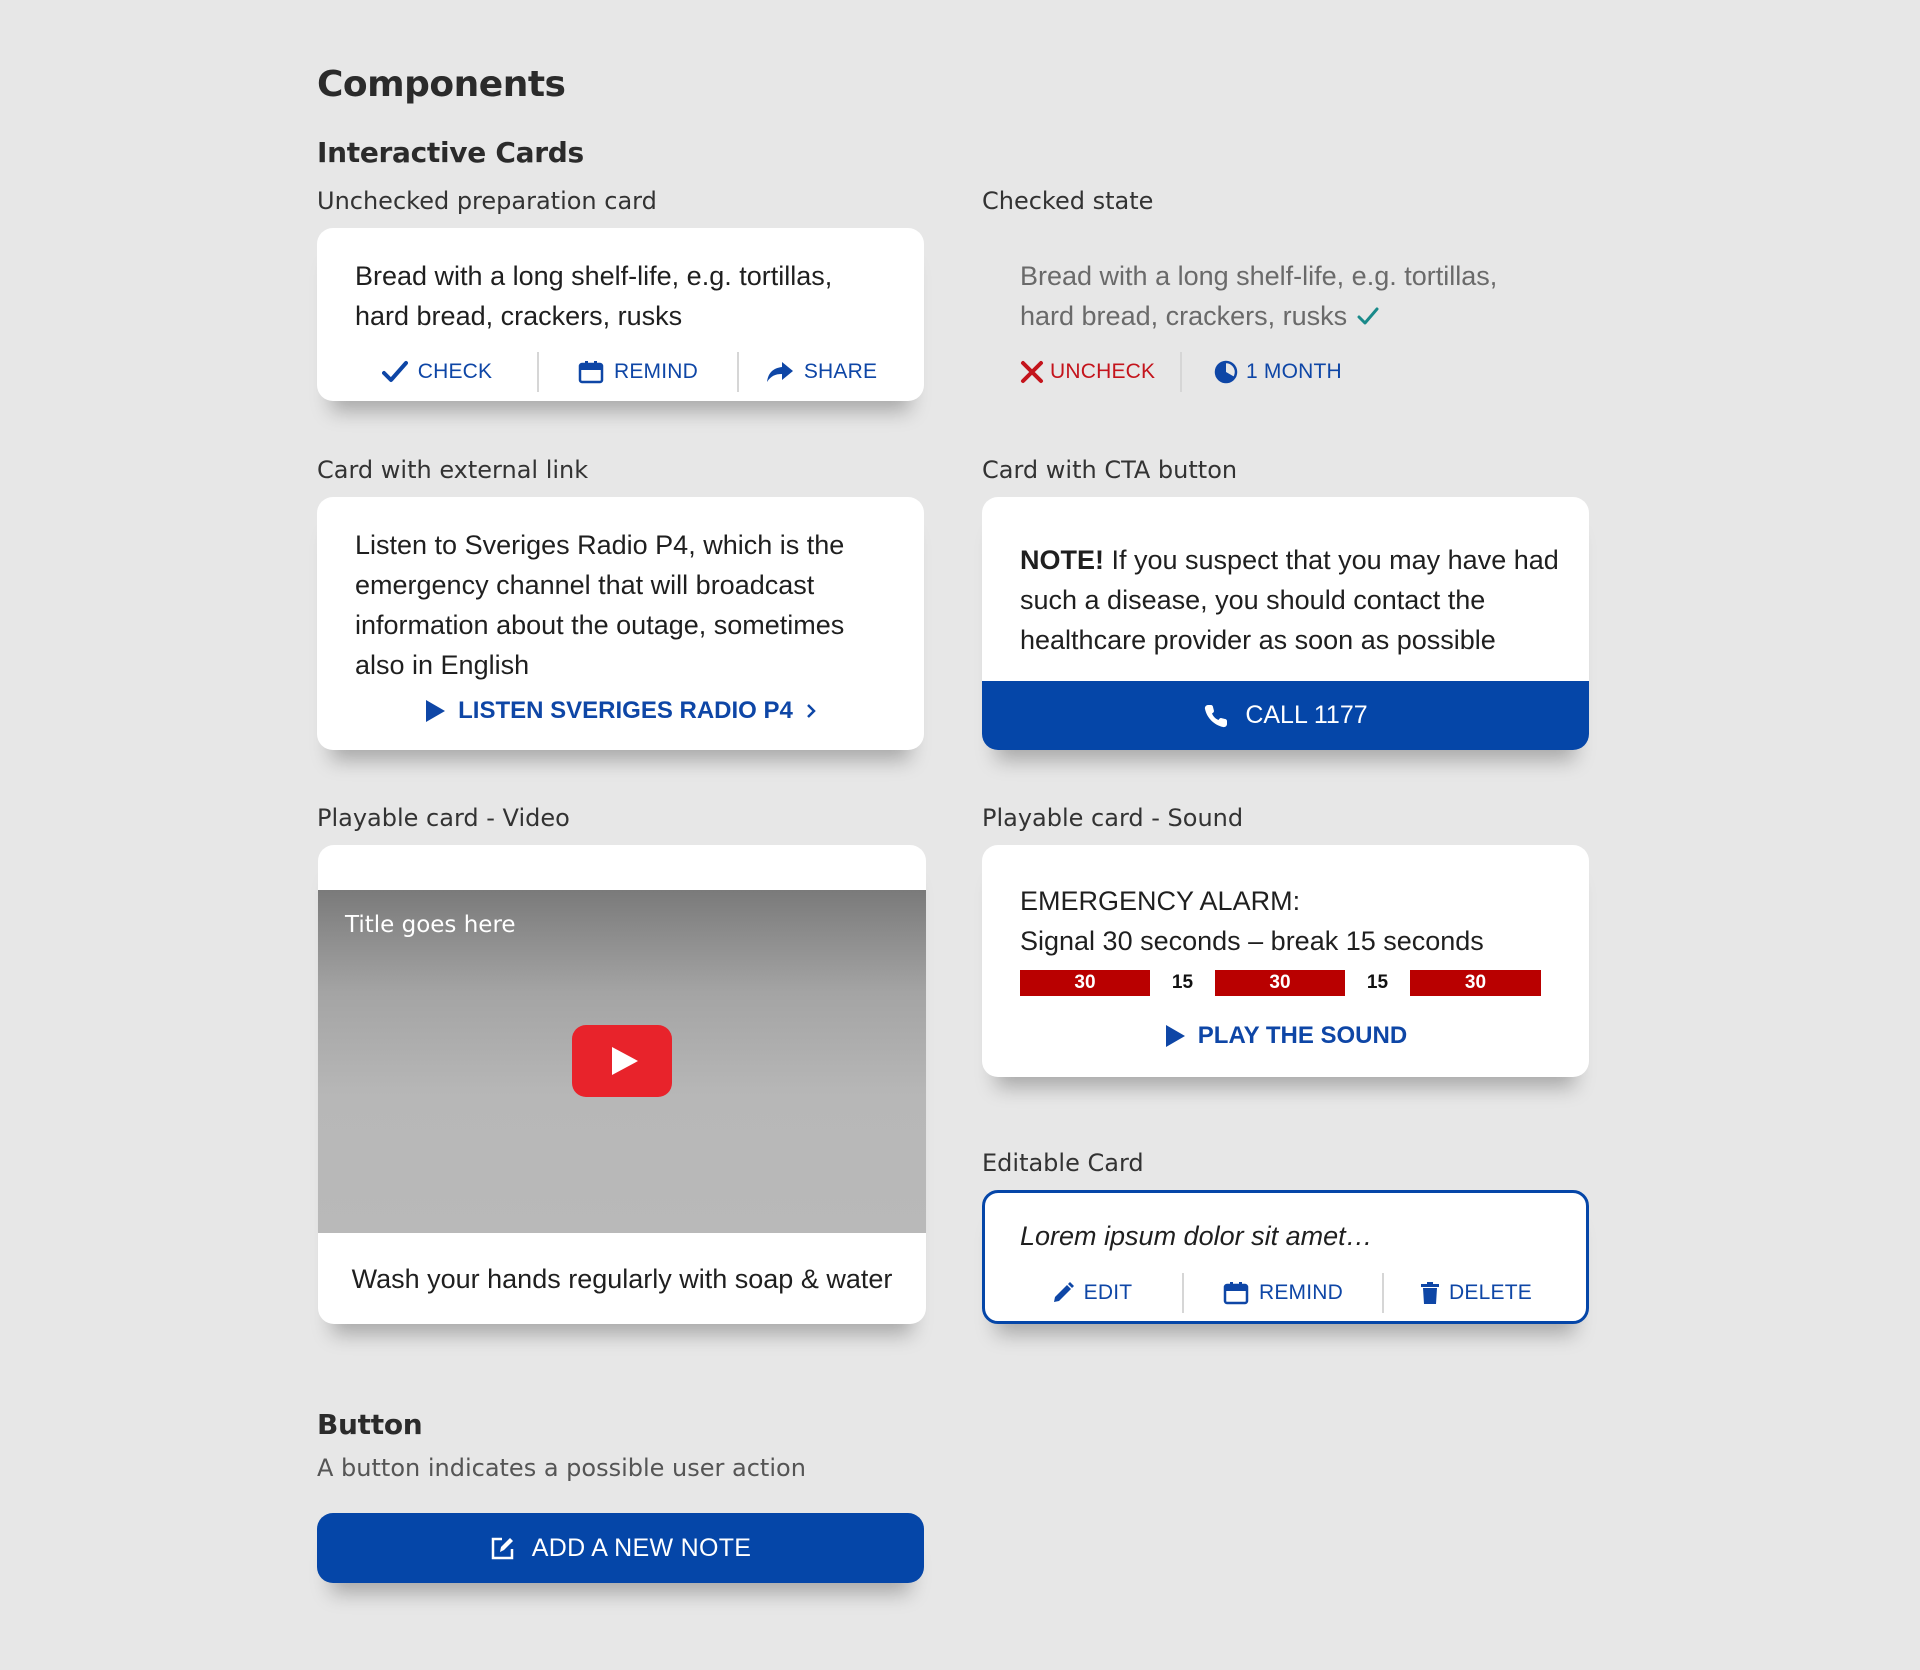 The image size is (1920, 1670). I want to click on sound-card-label: Playable card - Sound, so click(1113, 818).